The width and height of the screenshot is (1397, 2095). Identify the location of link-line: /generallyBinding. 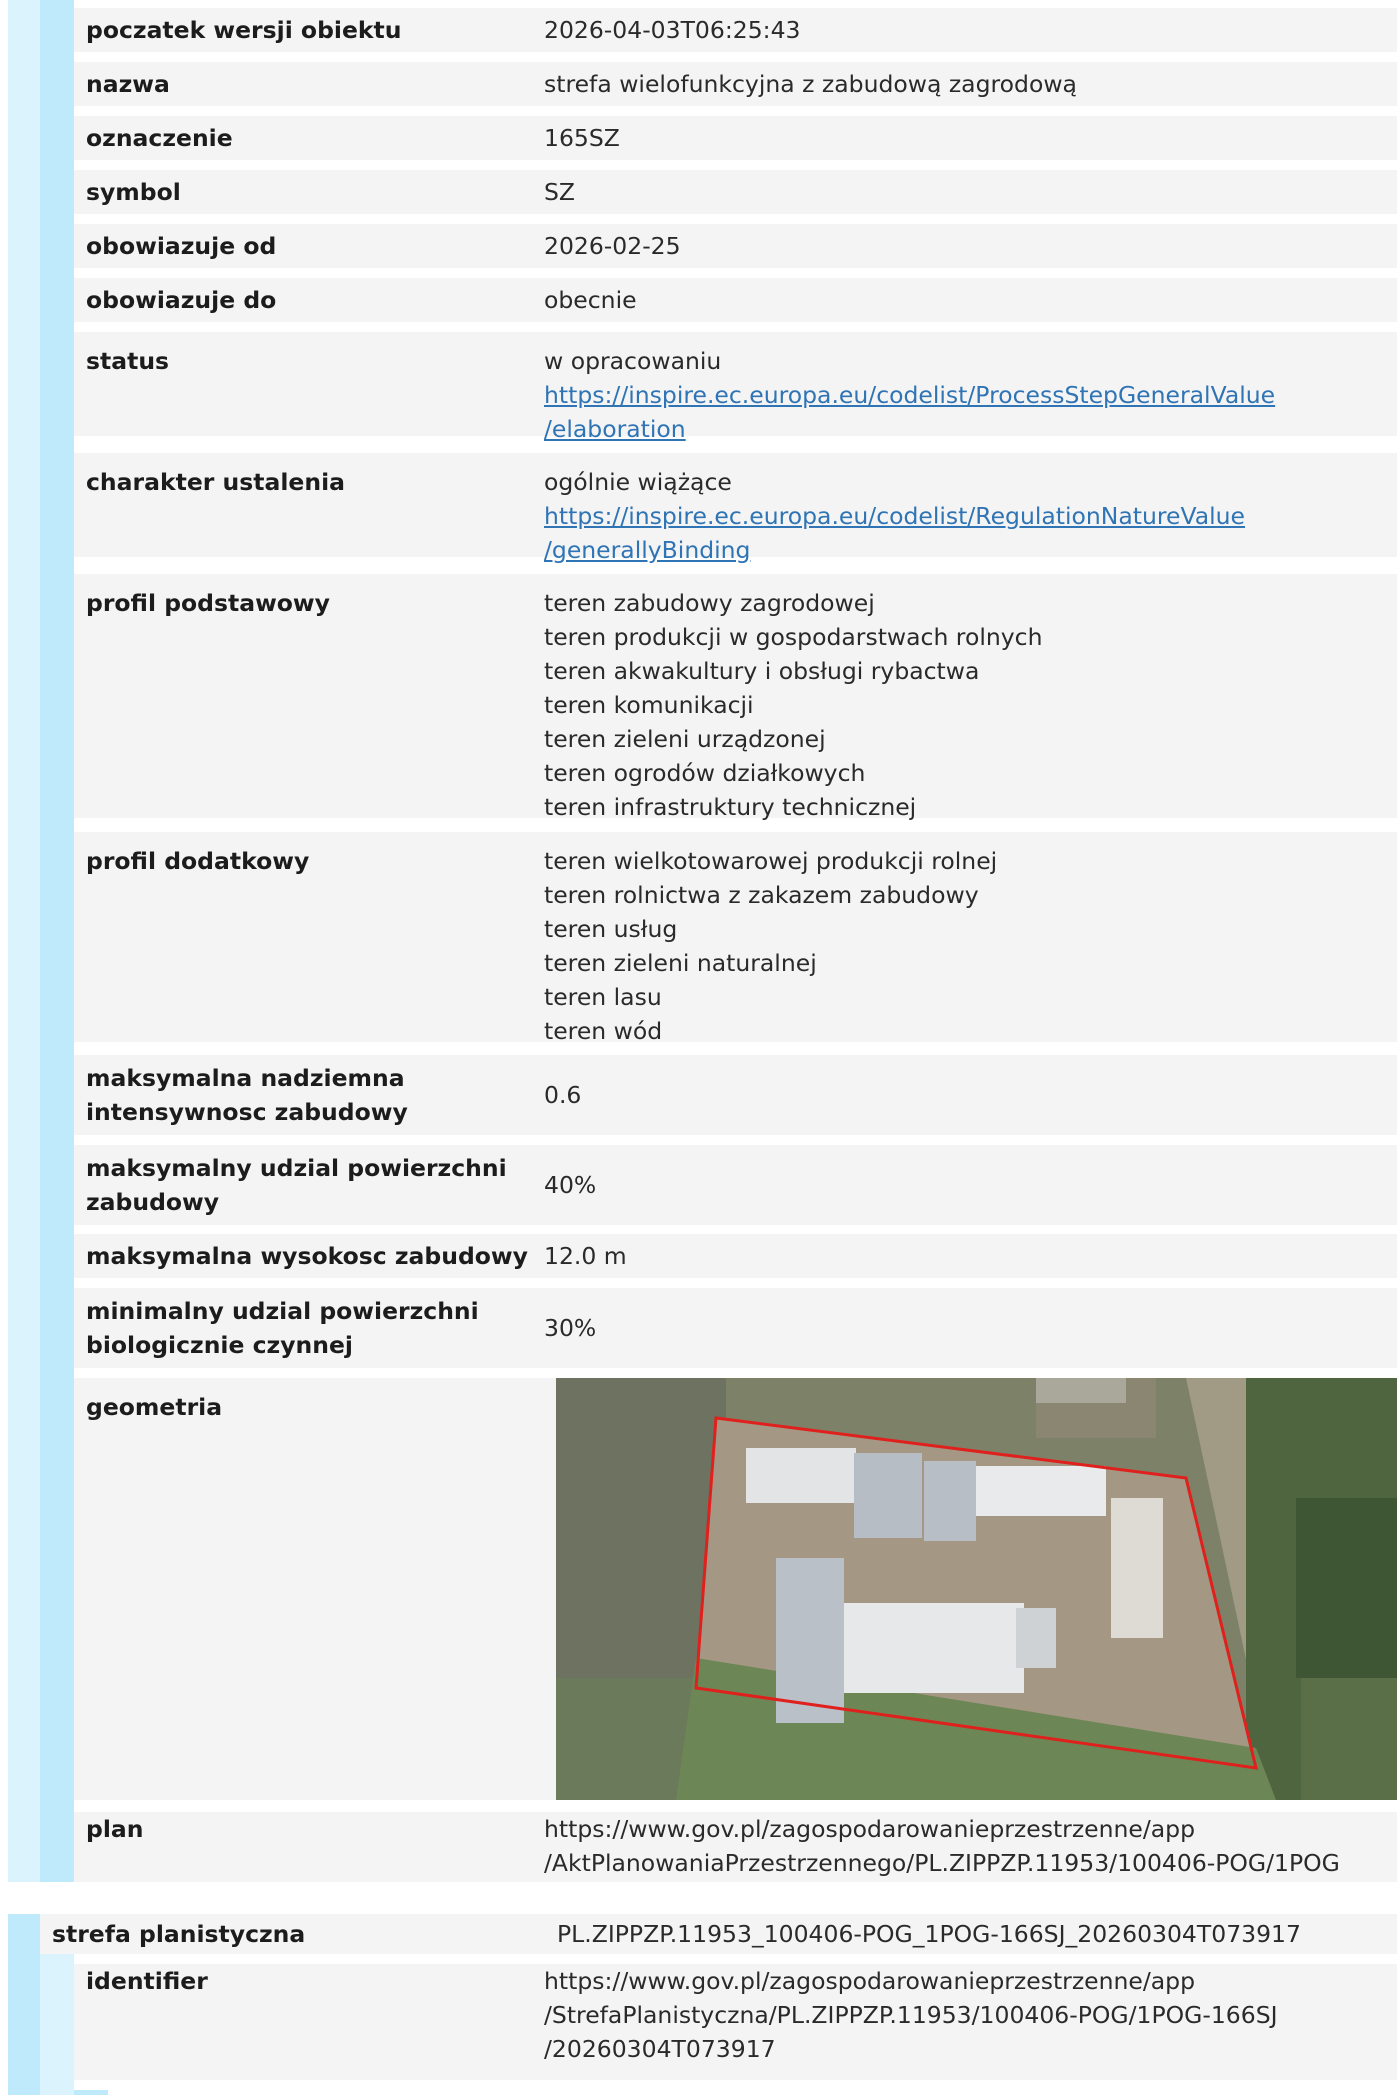
(647, 550).